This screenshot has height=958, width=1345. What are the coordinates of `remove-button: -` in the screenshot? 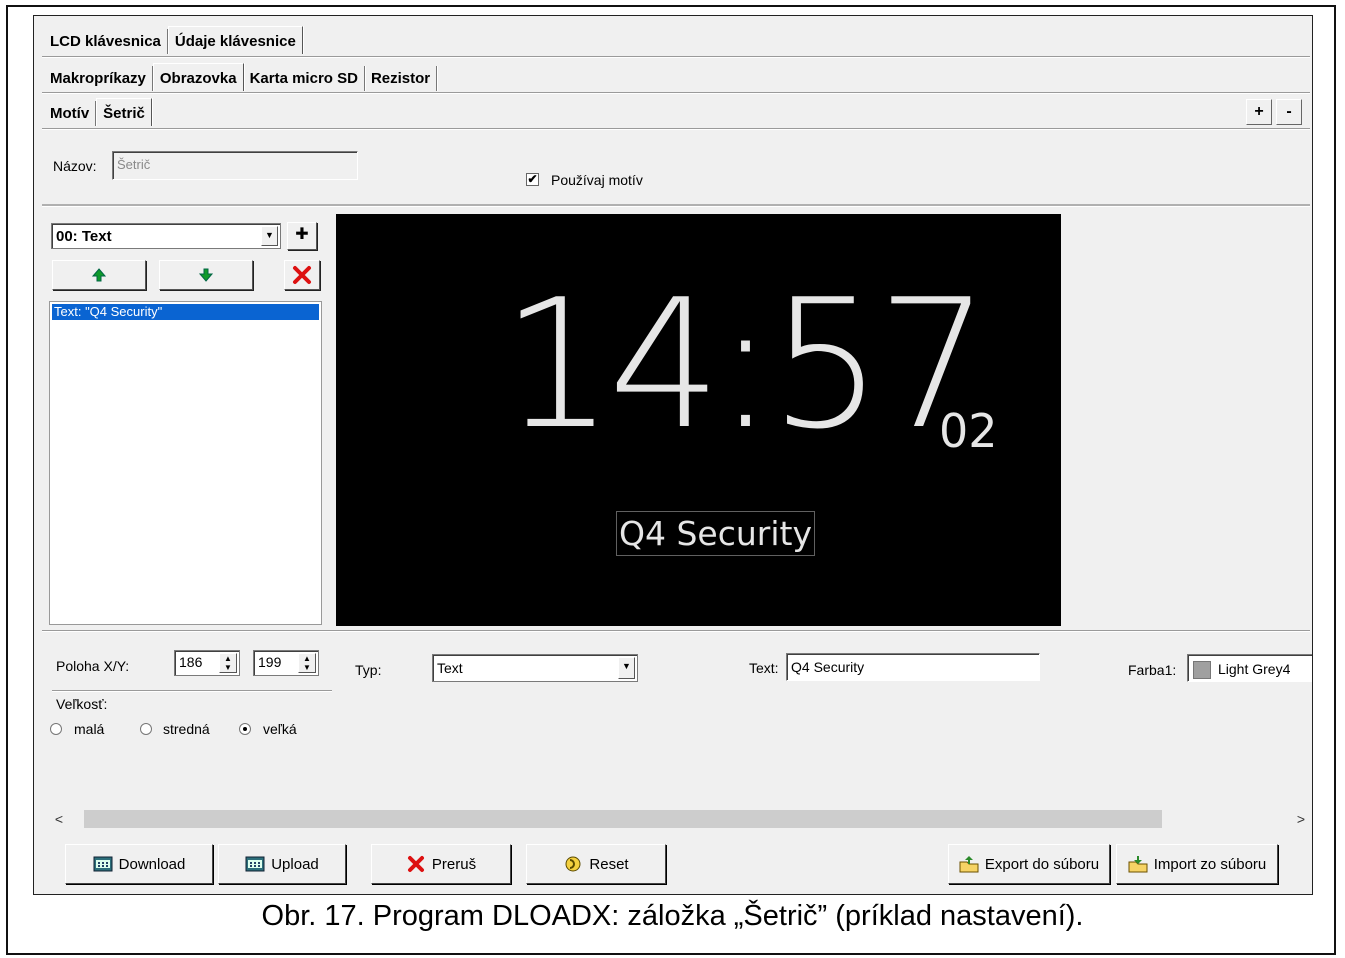 It's located at (1289, 112).